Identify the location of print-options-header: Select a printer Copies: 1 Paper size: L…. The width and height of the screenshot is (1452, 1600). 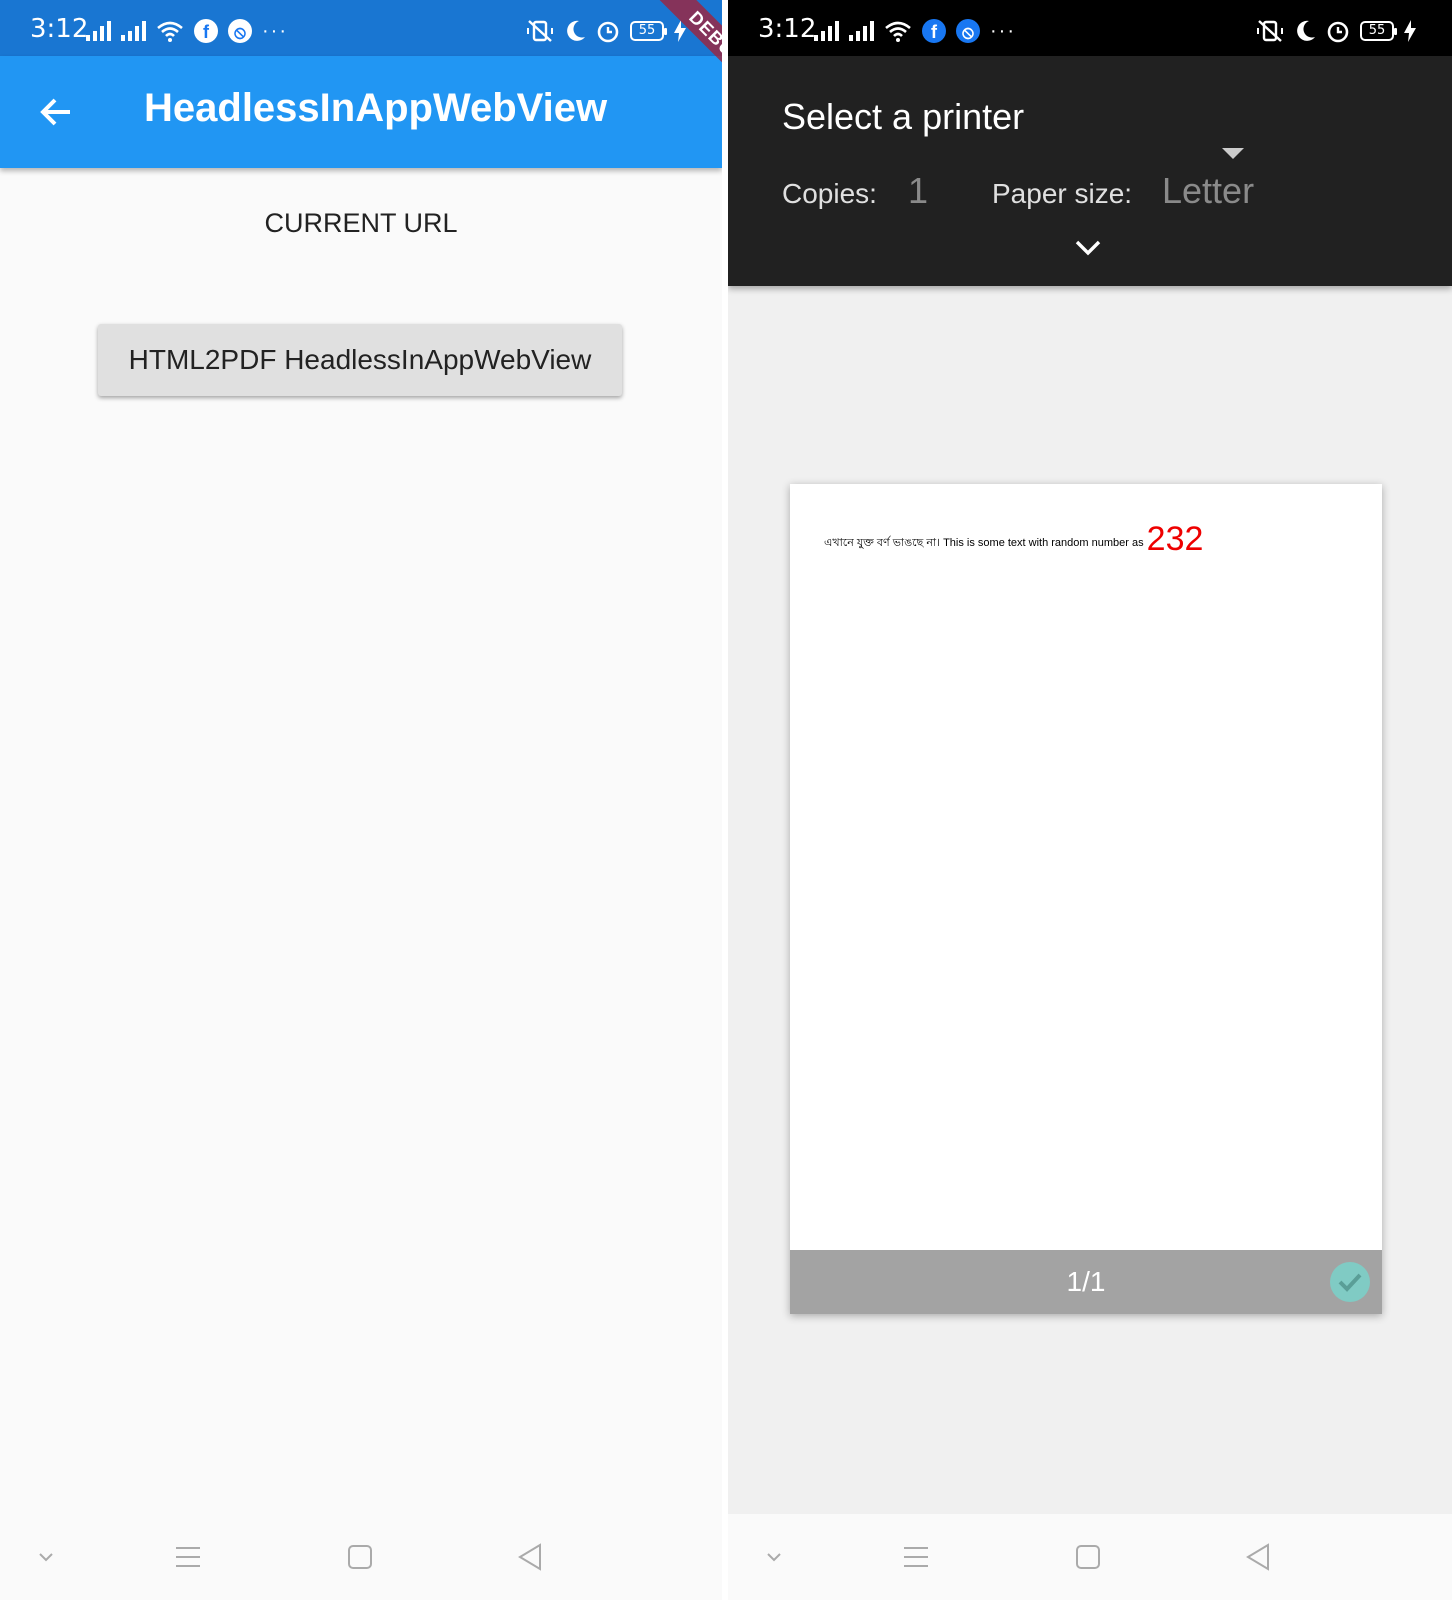
(1090, 171).